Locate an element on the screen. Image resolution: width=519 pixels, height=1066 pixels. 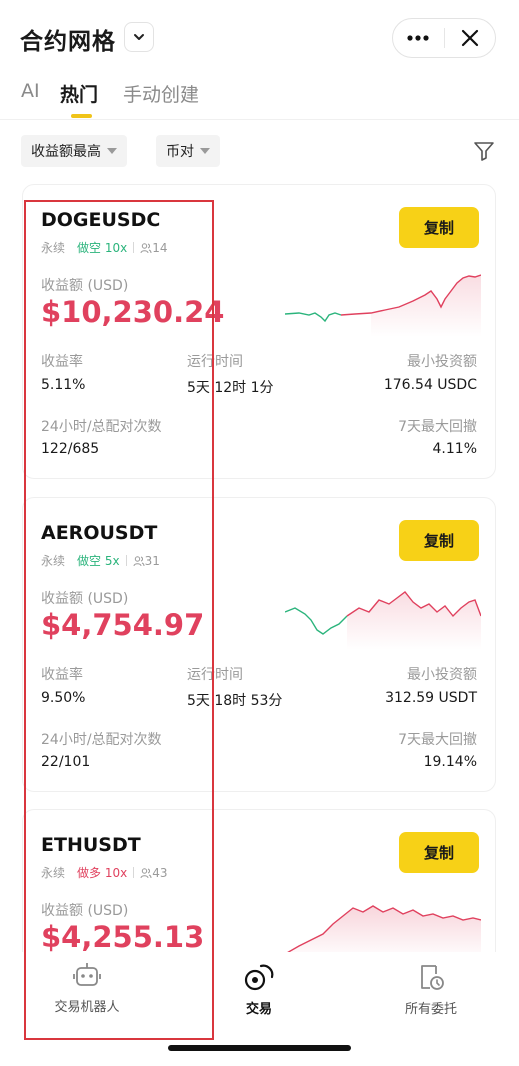
filter-funnel-icon is located at coordinates (484, 151).